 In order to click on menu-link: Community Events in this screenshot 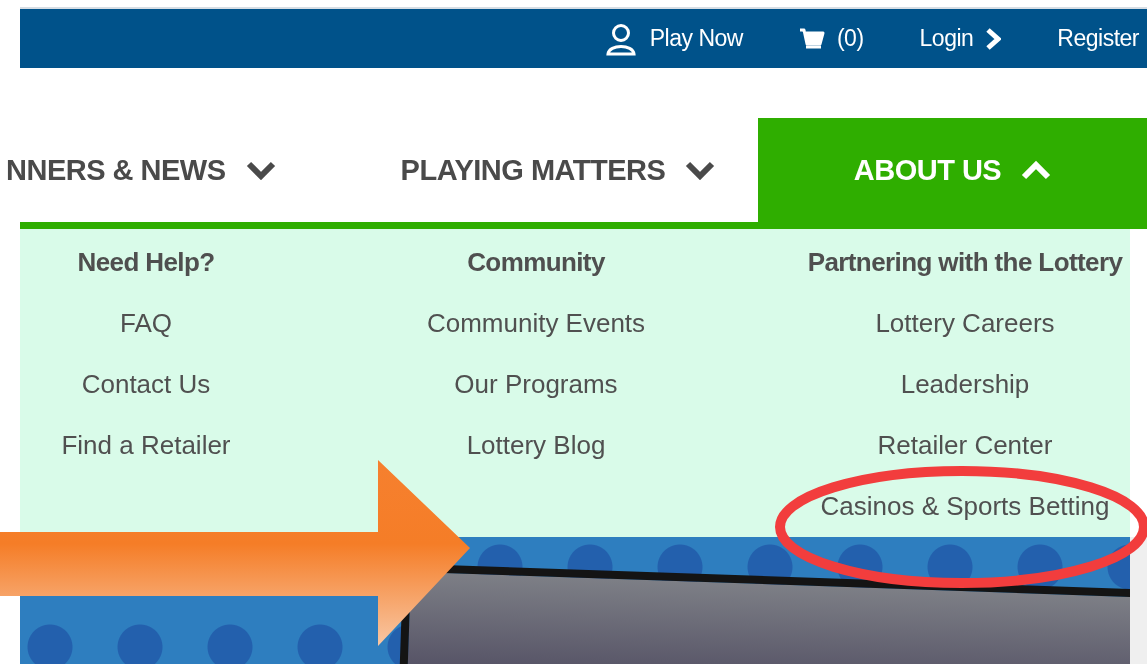, I will do `click(536, 323)`.